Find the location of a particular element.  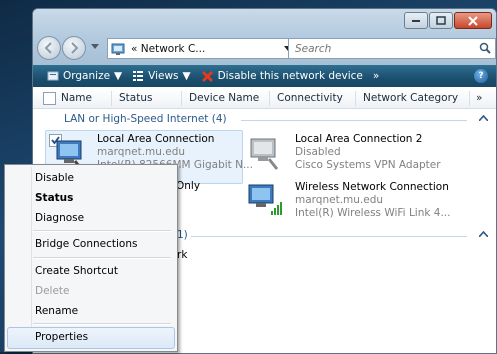

menu-item-status: Status is located at coordinates (54, 198).